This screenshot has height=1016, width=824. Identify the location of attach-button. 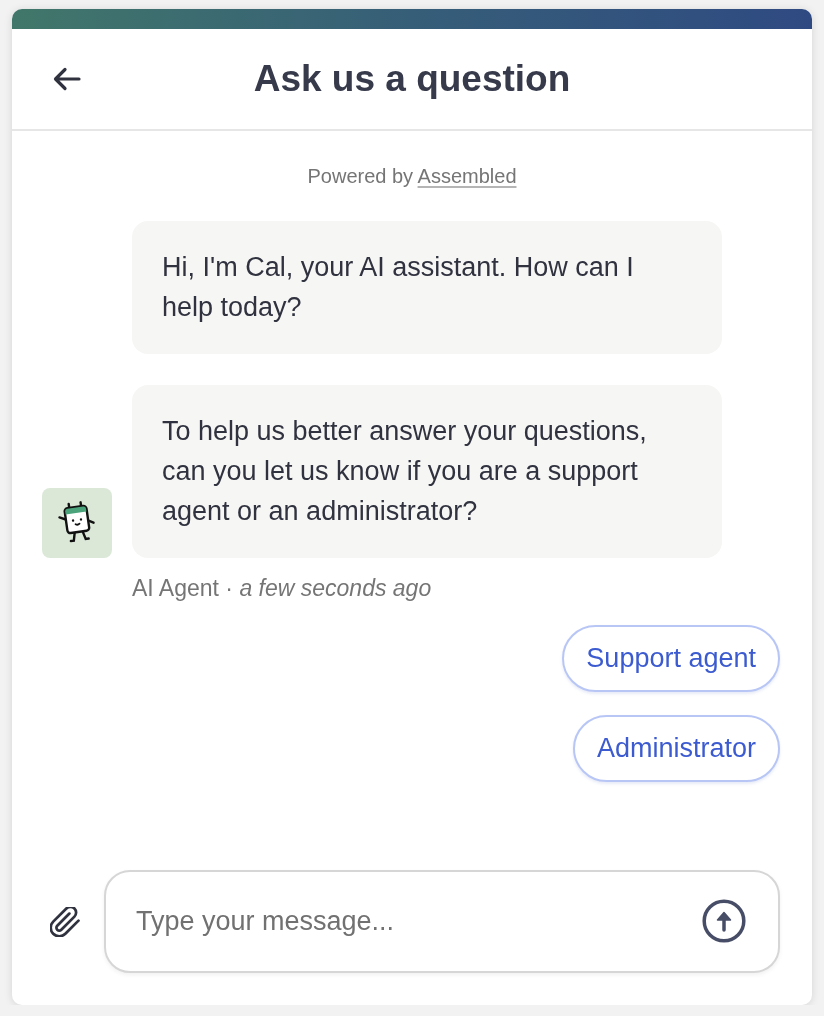
(65, 921).